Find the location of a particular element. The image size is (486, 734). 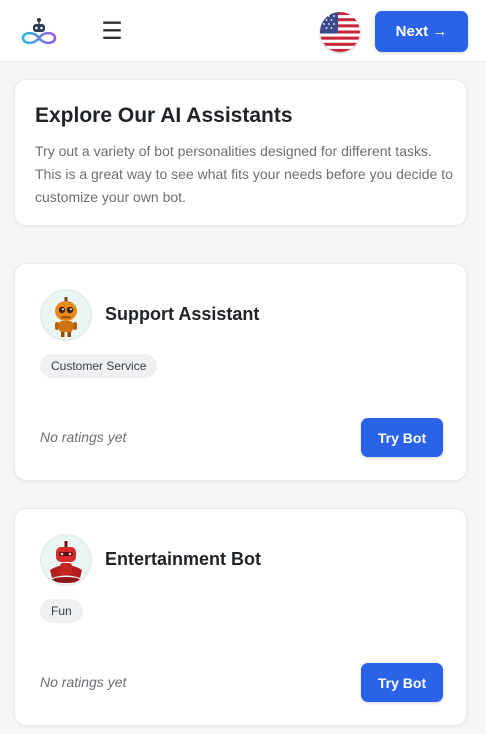

bot-name: Entertainment Bot is located at coordinates (183, 559).